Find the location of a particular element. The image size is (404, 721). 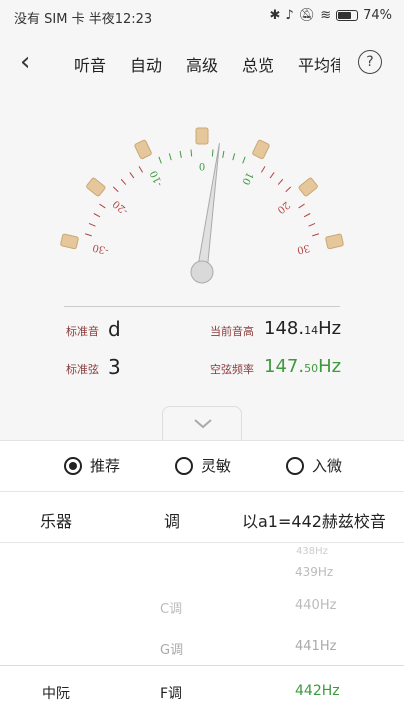

bluetooth-icon: ✱ is located at coordinates (275, 15).